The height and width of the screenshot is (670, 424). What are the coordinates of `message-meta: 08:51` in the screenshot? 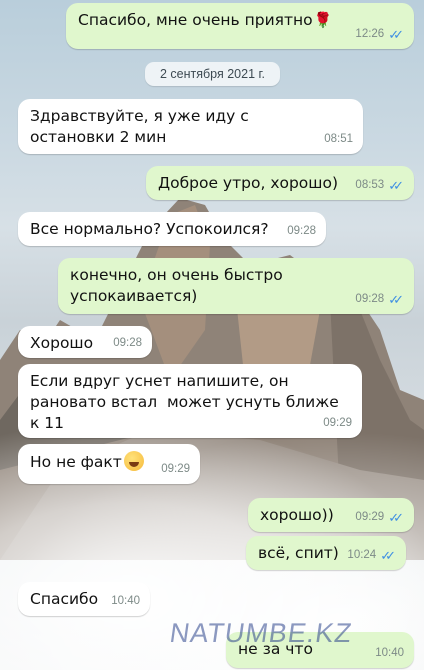 It's located at (338, 139).